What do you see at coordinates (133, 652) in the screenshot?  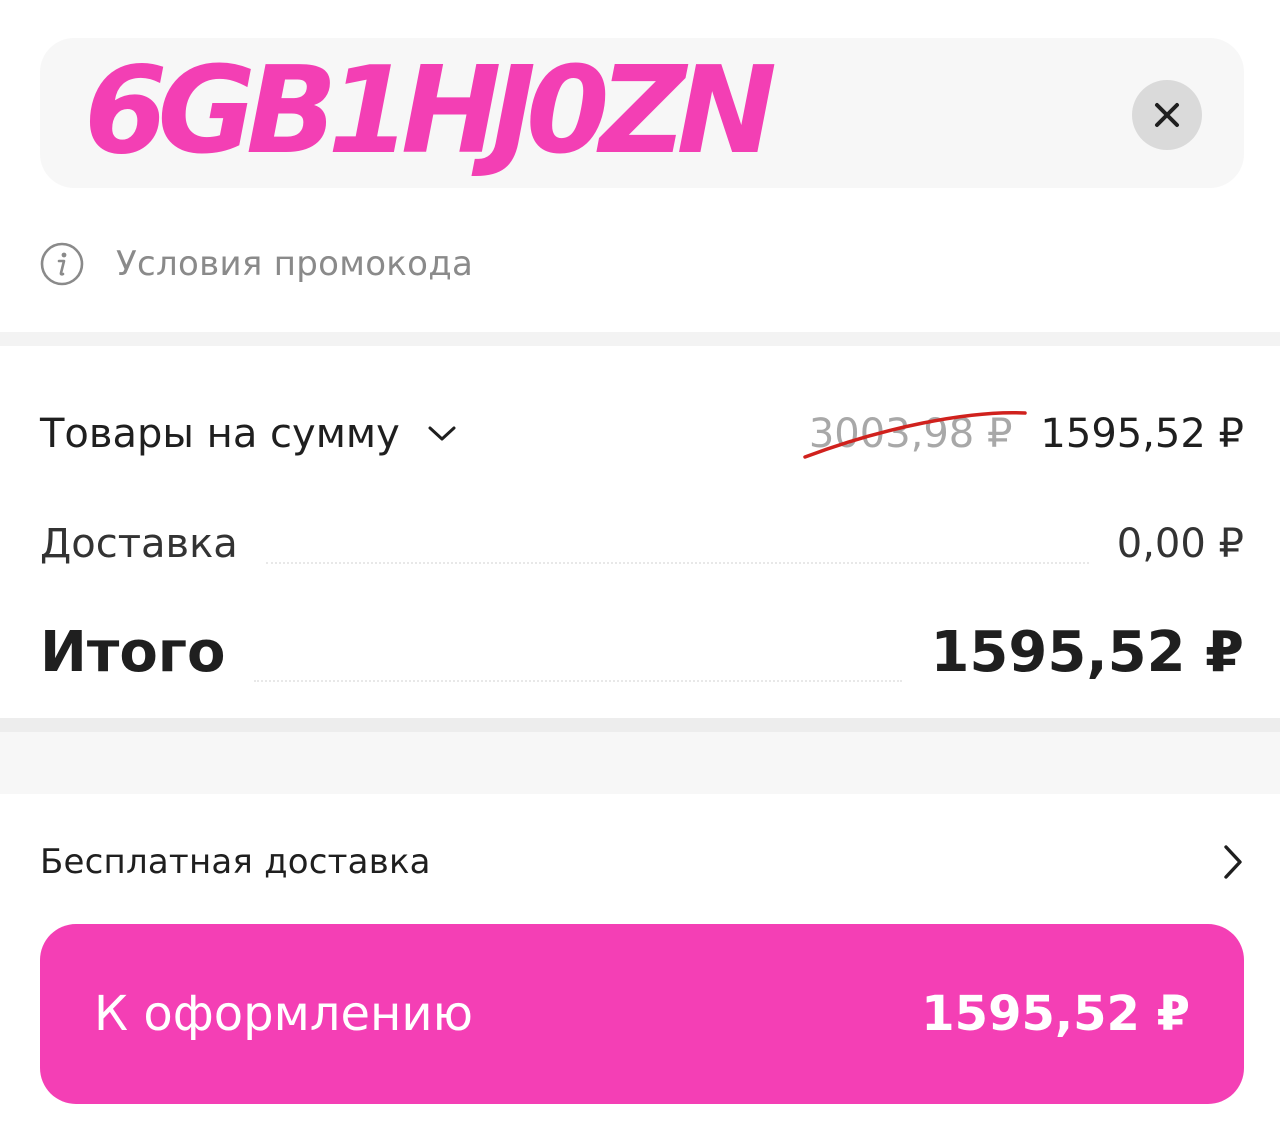 I see `total-label: Итого` at bounding box center [133, 652].